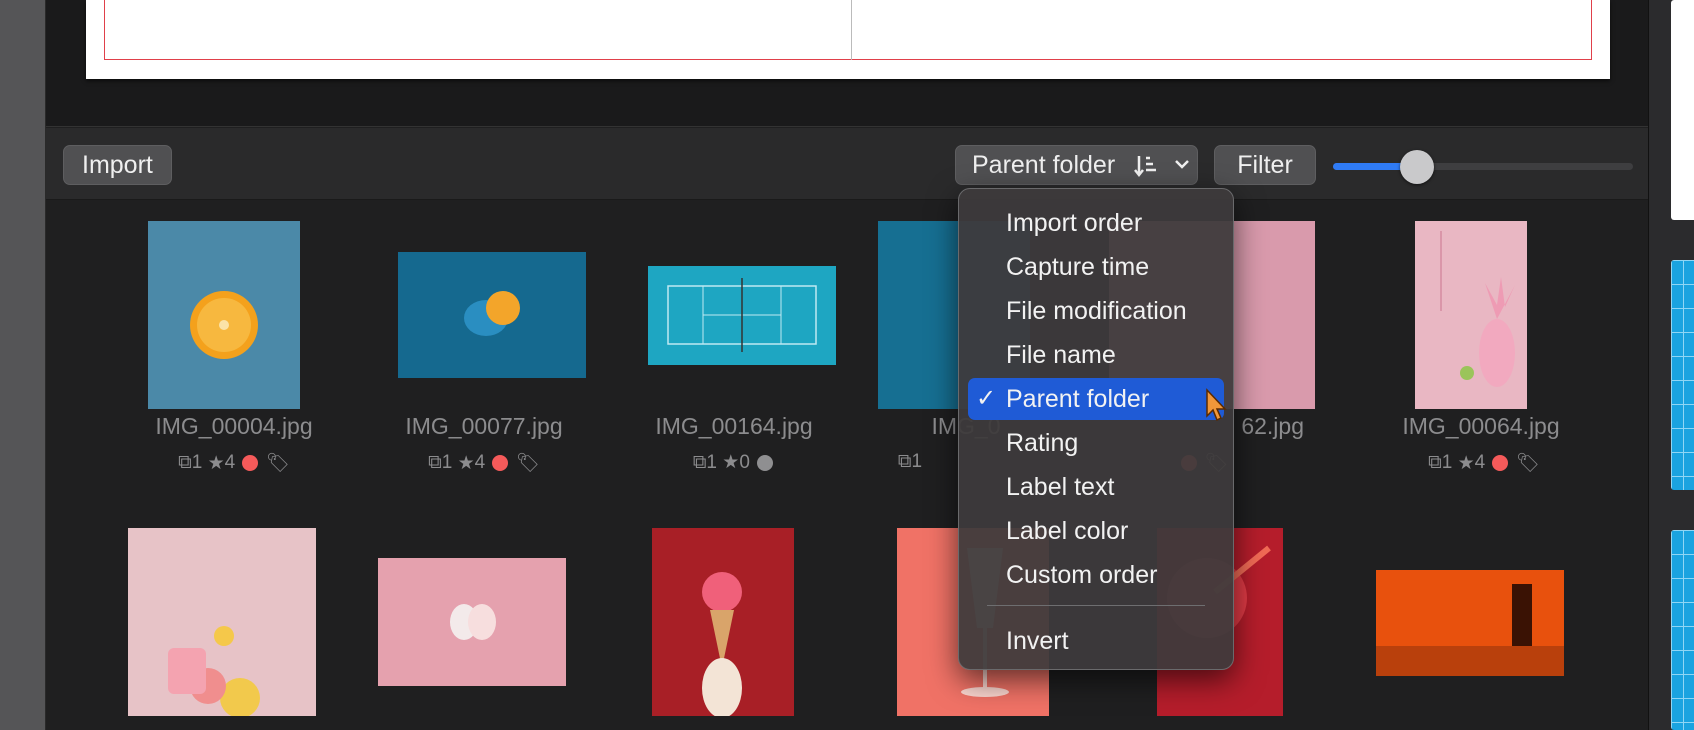 This screenshot has width=1694, height=730. Describe the element at coordinates (1096, 641) in the screenshot. I see `menu-item-invert: Invert` at that location.